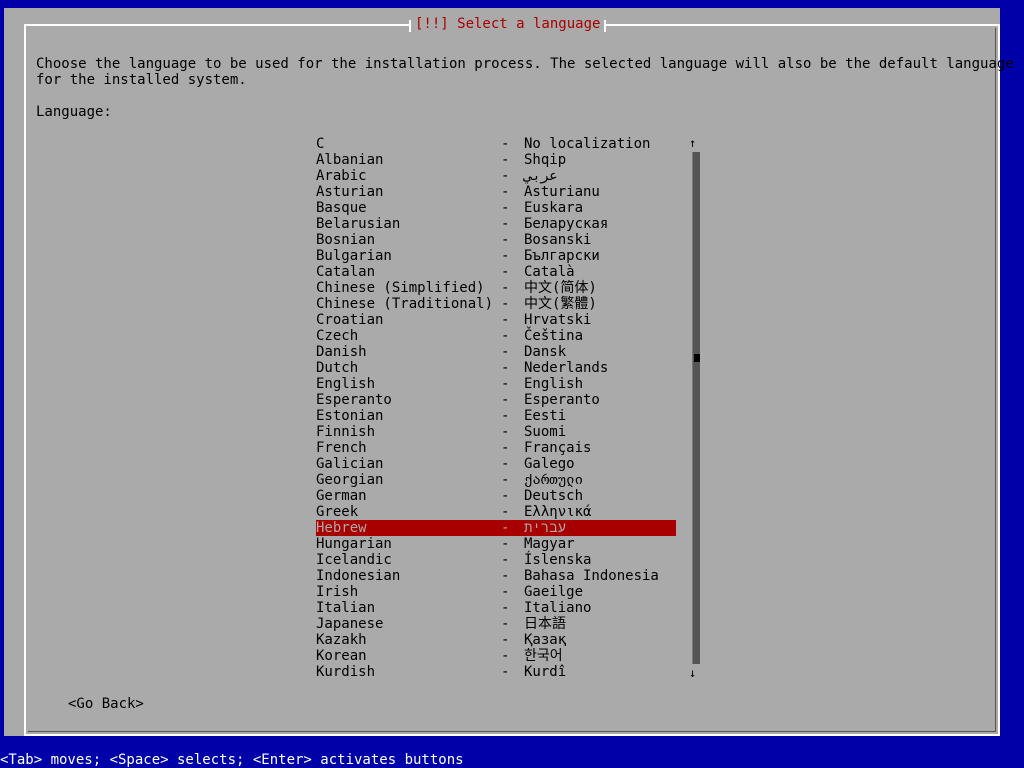  I want to click on language-option: Basque - Euskara, so click(496, 208).